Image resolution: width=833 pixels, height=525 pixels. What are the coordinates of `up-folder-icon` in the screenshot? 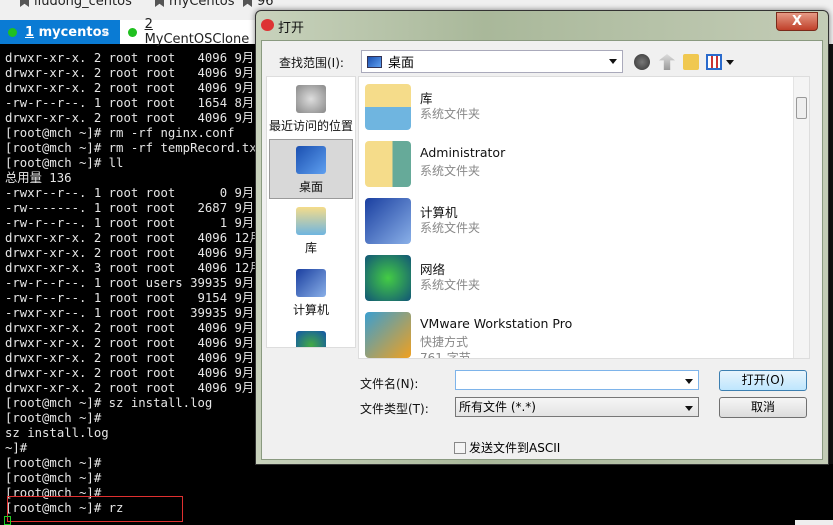 It's located at (667, 62).